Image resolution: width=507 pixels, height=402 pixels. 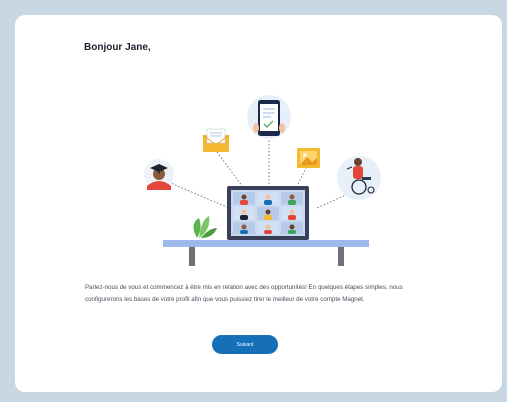 What do you see at coordinates (359, 178) in the screenshot?
I see `wheelchair-user-icon` at bounding box center [359, 178].